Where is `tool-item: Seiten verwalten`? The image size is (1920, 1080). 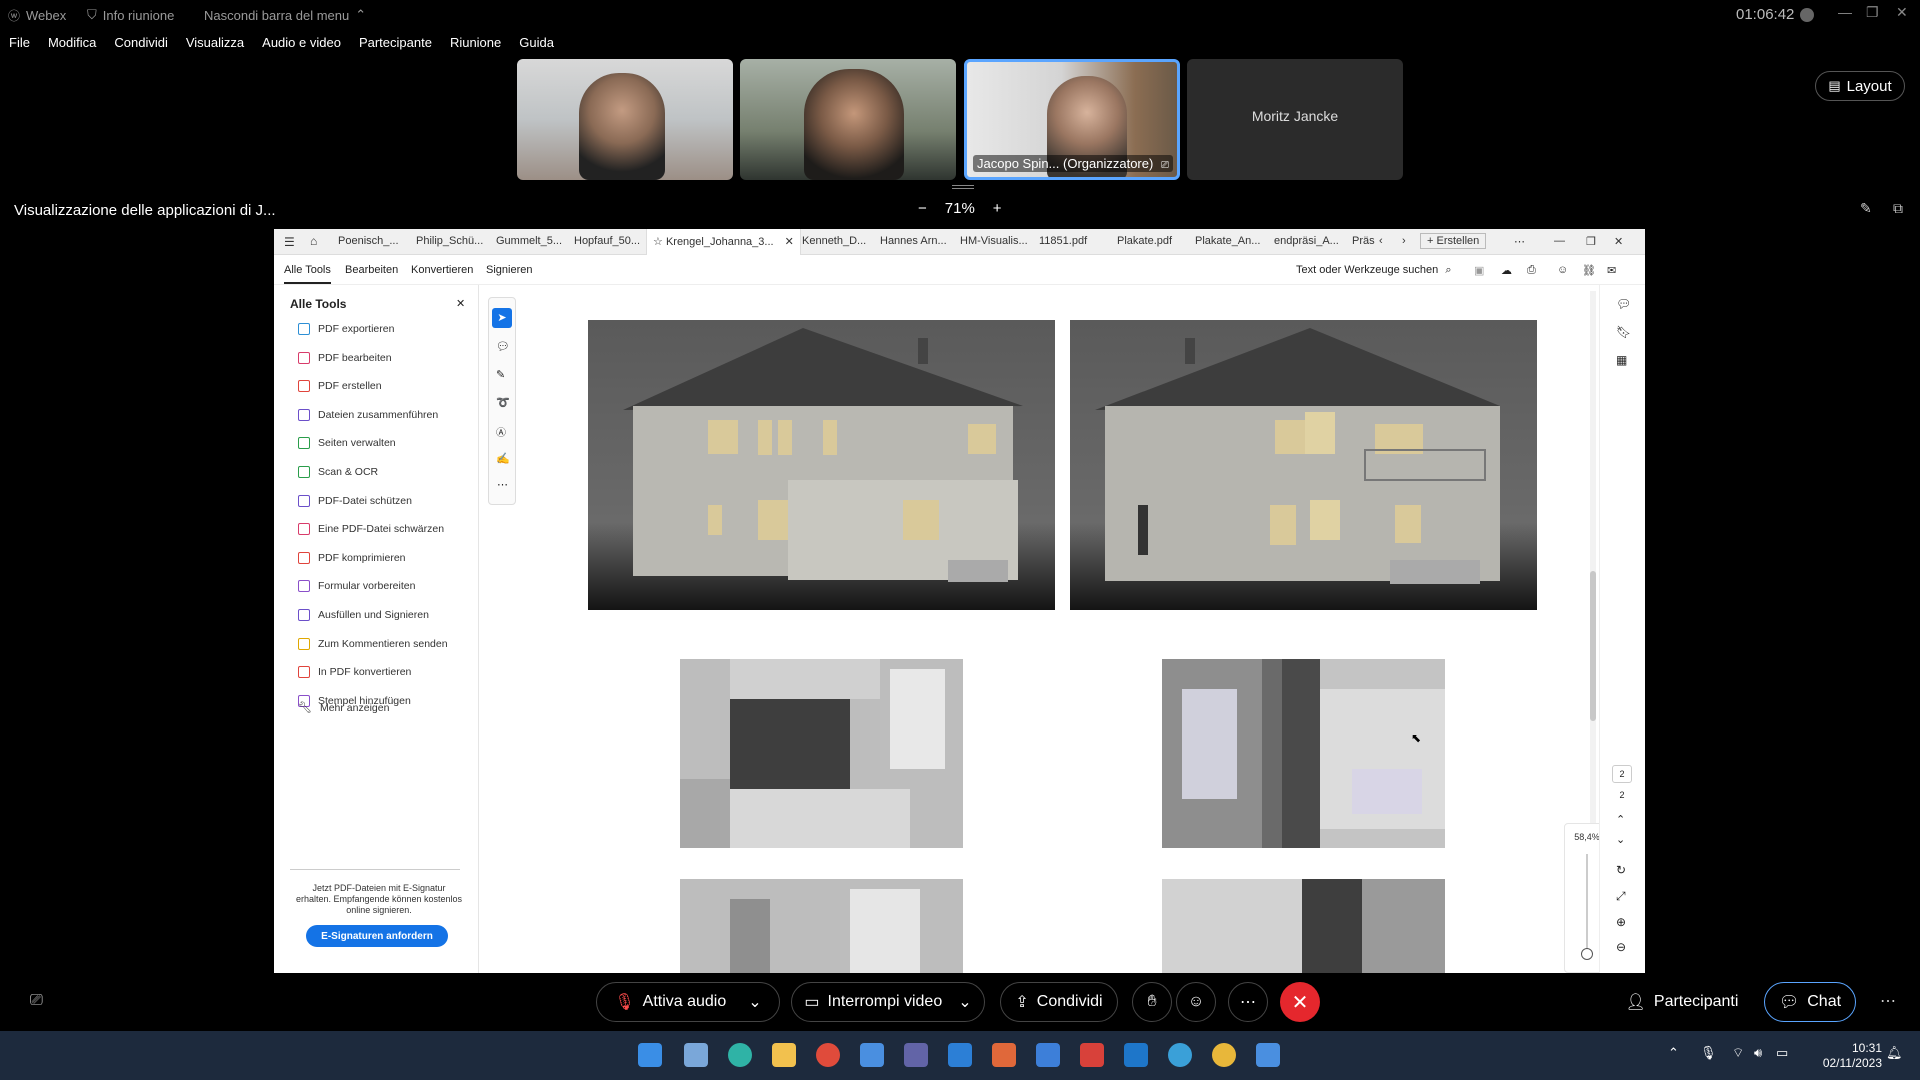 tool-item: Seiten verwalten is located at coordinates (347, 443).